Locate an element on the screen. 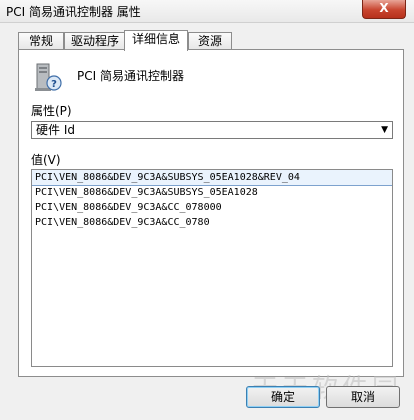 Image resolution: width=414 pixels, height=420 pixels. dropdown-arrow-icon: ▼ is located at coordinates (384, 130).